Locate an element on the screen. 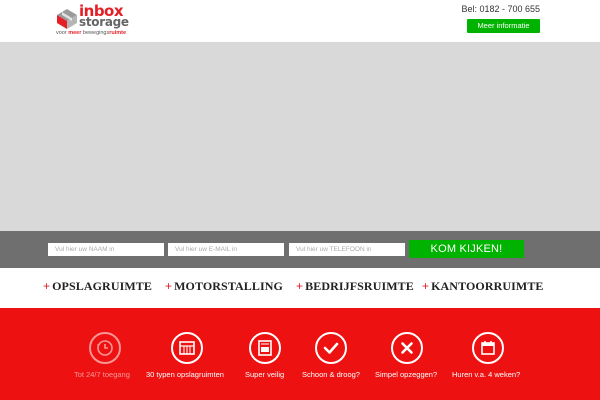 This screenshot has height=400, width=600. logo-word-storage: storage is located at coordinates (104, 22).